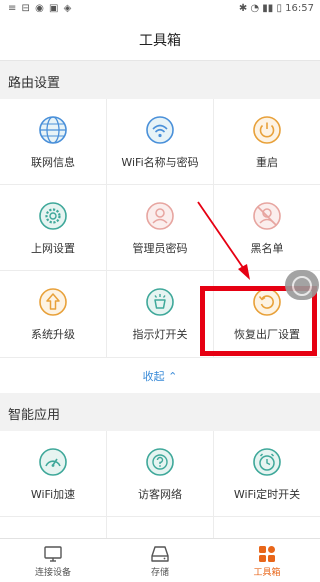 This screenshot has height=582, width=320. Describe the element at coordinates (53, 494) in the screenshot. I see `tool-label: WiFi加速` at that location.